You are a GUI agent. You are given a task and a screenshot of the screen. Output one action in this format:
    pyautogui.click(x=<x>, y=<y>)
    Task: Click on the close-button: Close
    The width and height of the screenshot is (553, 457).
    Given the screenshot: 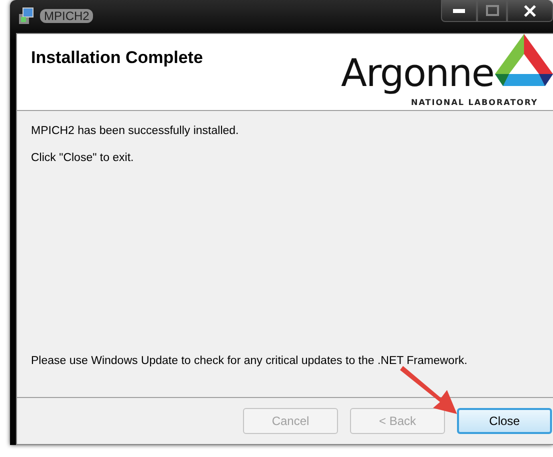 What is the action you would take?
    pyautogui.click(x=504, y=421)
    